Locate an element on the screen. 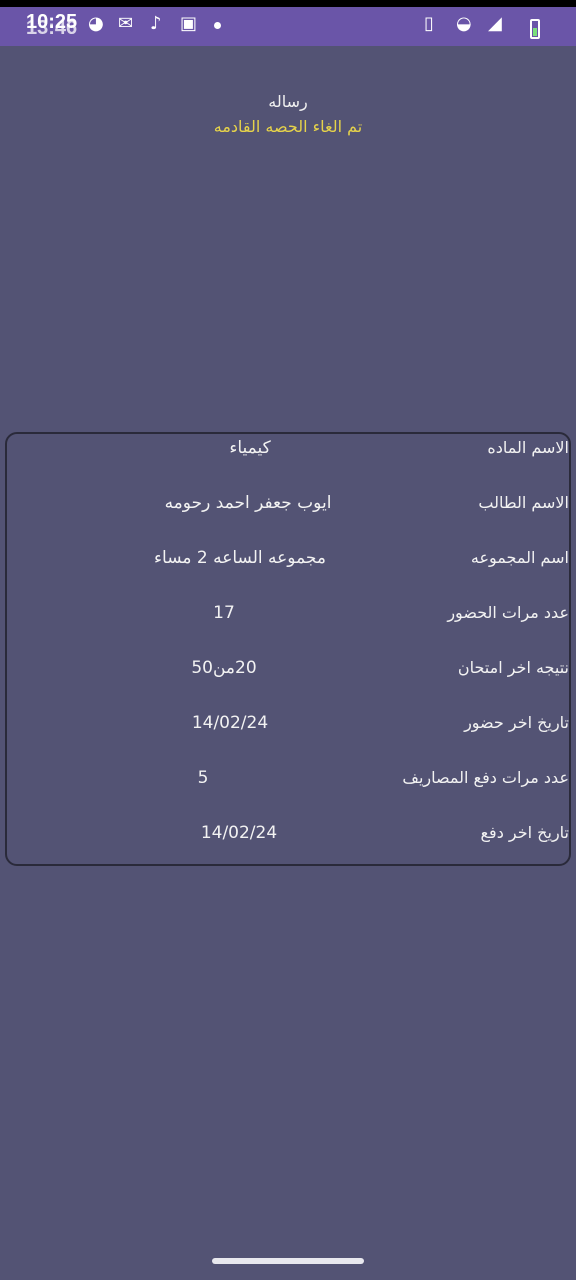 This screenshot has height=1280, width=576. row-payment-count: عدد مرات دفع المصاريف 5 is located at coordinates (288, 779).